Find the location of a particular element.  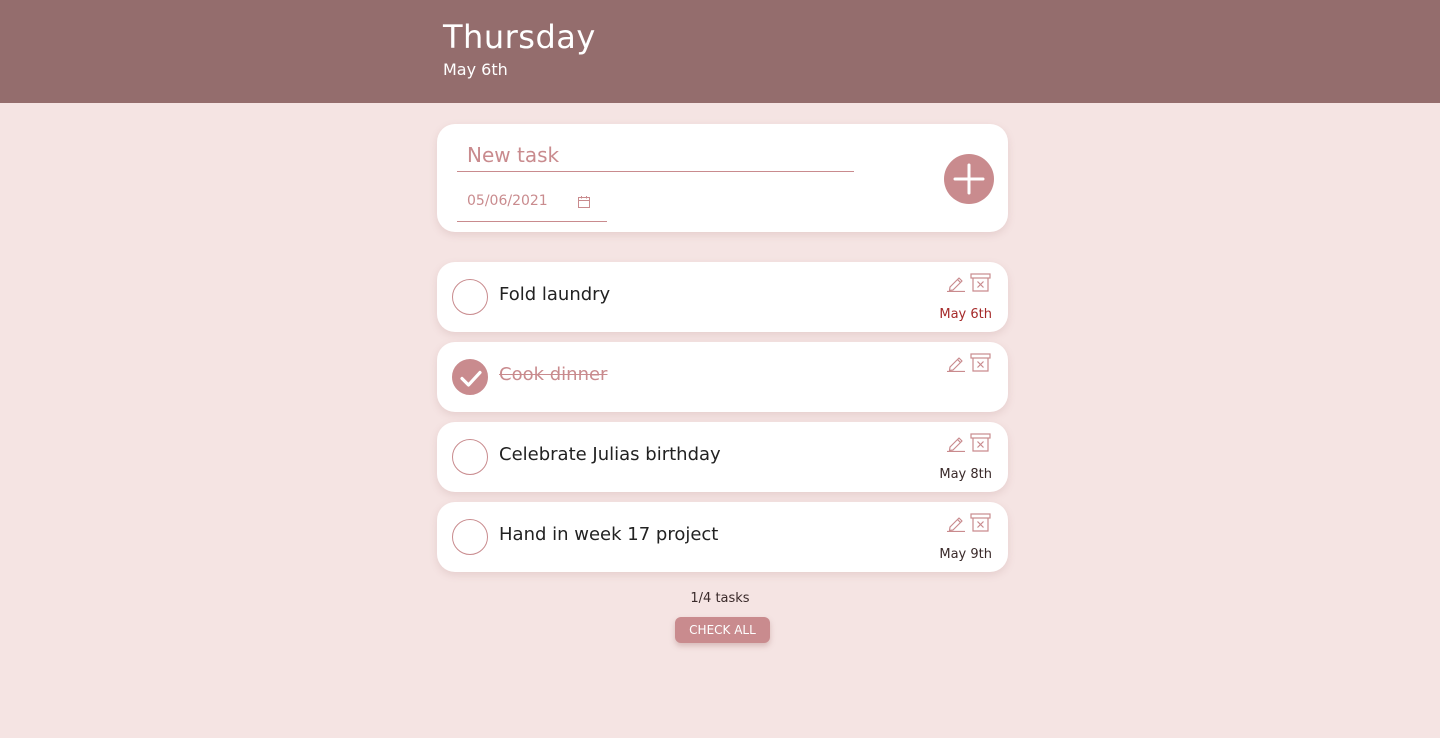

task-due-date: May 9th is located at coordinates (965, 554).